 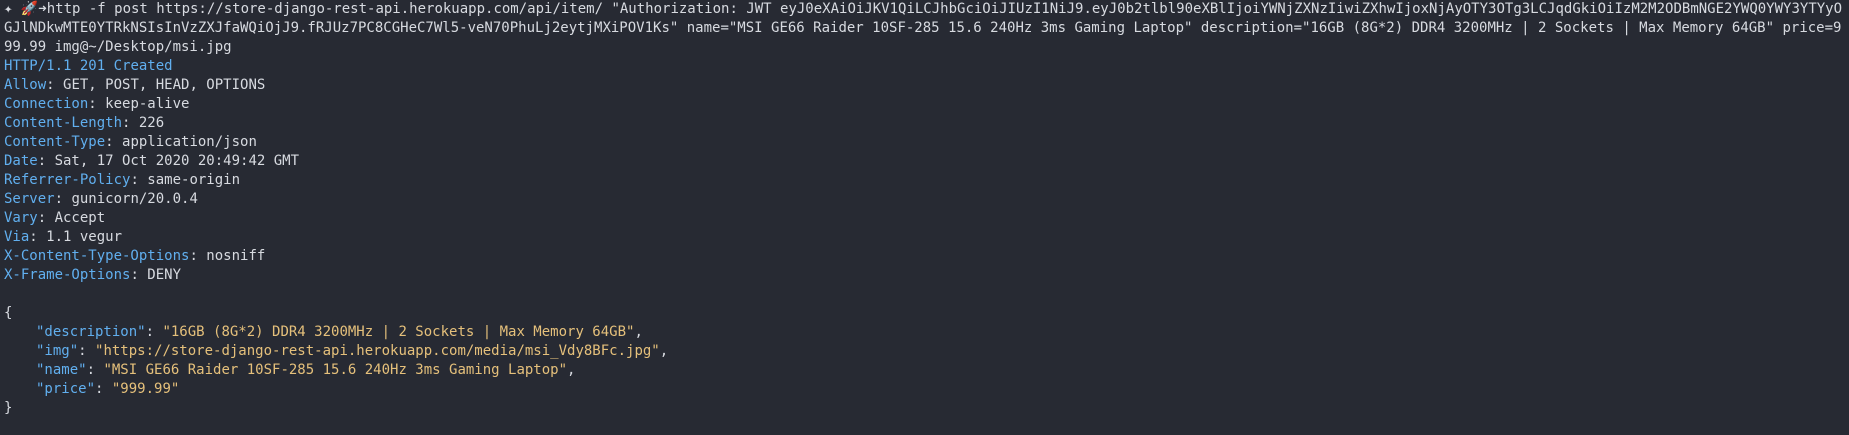 I want to click on header-row: Date: Sat, 17 Oct 2020 20:49:42 GMT, so click(x=152, y=161).